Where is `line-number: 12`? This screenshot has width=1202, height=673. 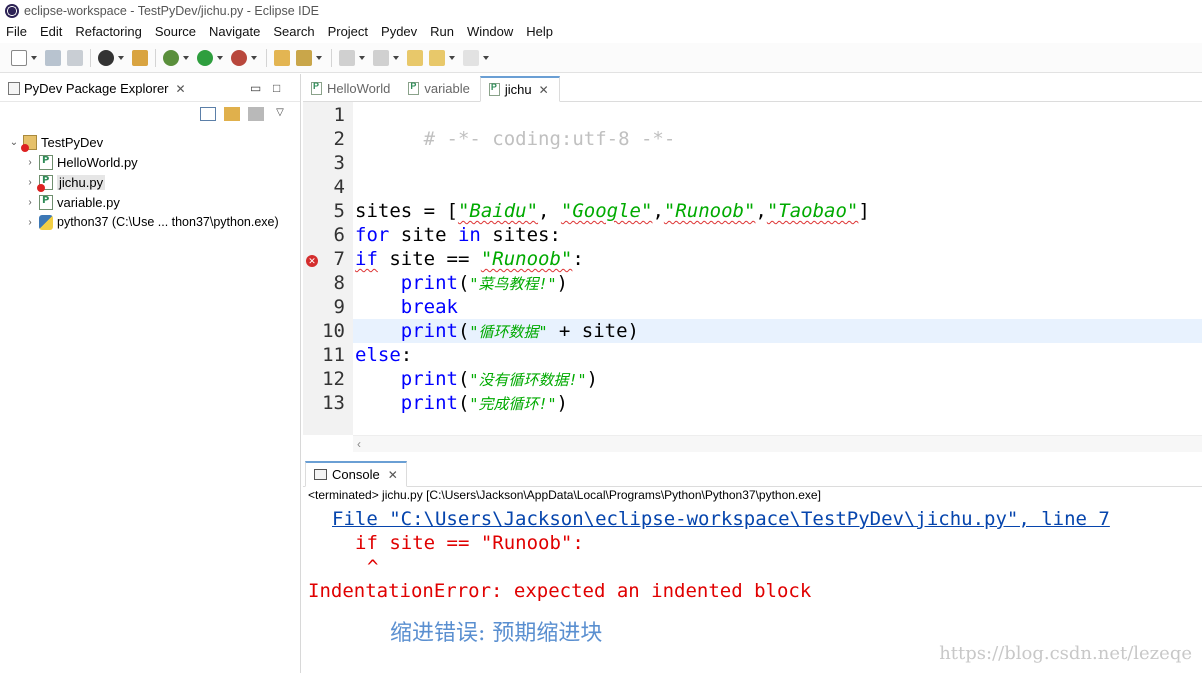
line-number: 12 is located at coordinates (333, 379).